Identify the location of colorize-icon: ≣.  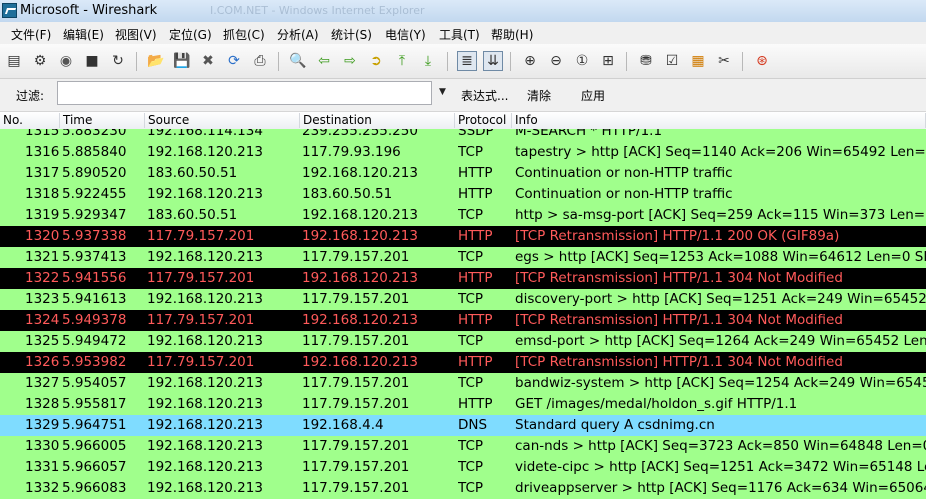
(467, 61).